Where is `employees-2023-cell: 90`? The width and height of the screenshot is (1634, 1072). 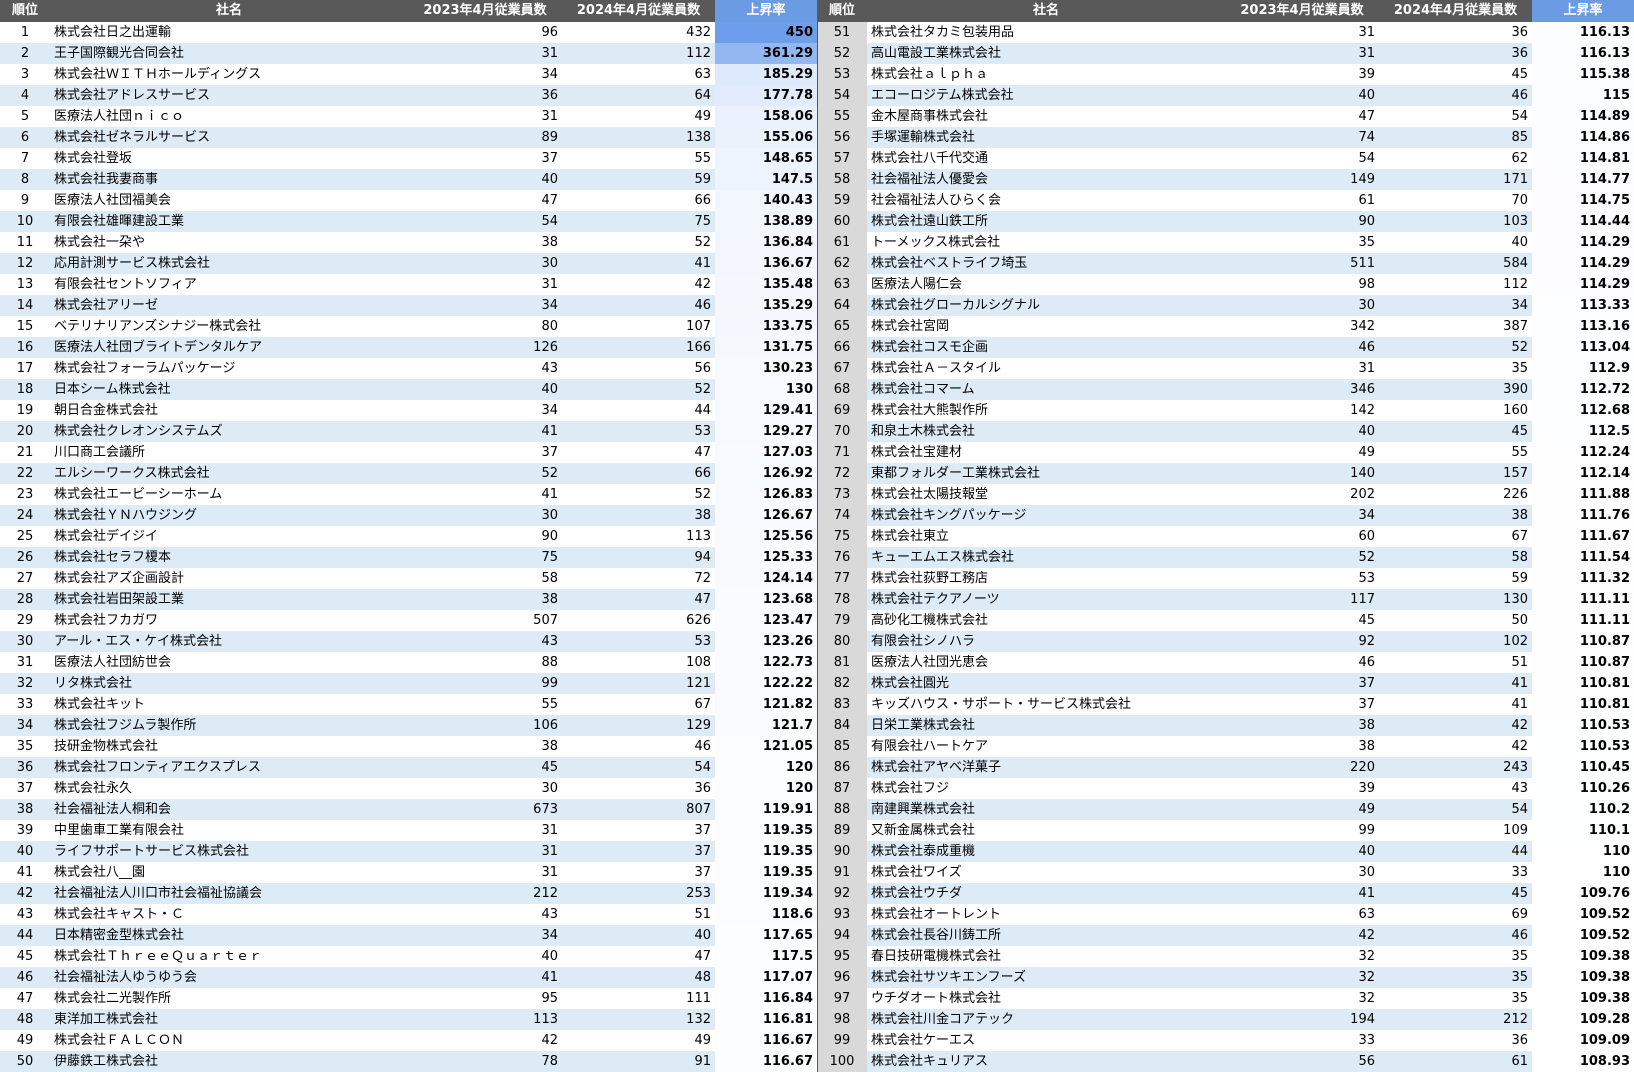
employees-2023-cell: 90 is located at coordinates (549, 536).